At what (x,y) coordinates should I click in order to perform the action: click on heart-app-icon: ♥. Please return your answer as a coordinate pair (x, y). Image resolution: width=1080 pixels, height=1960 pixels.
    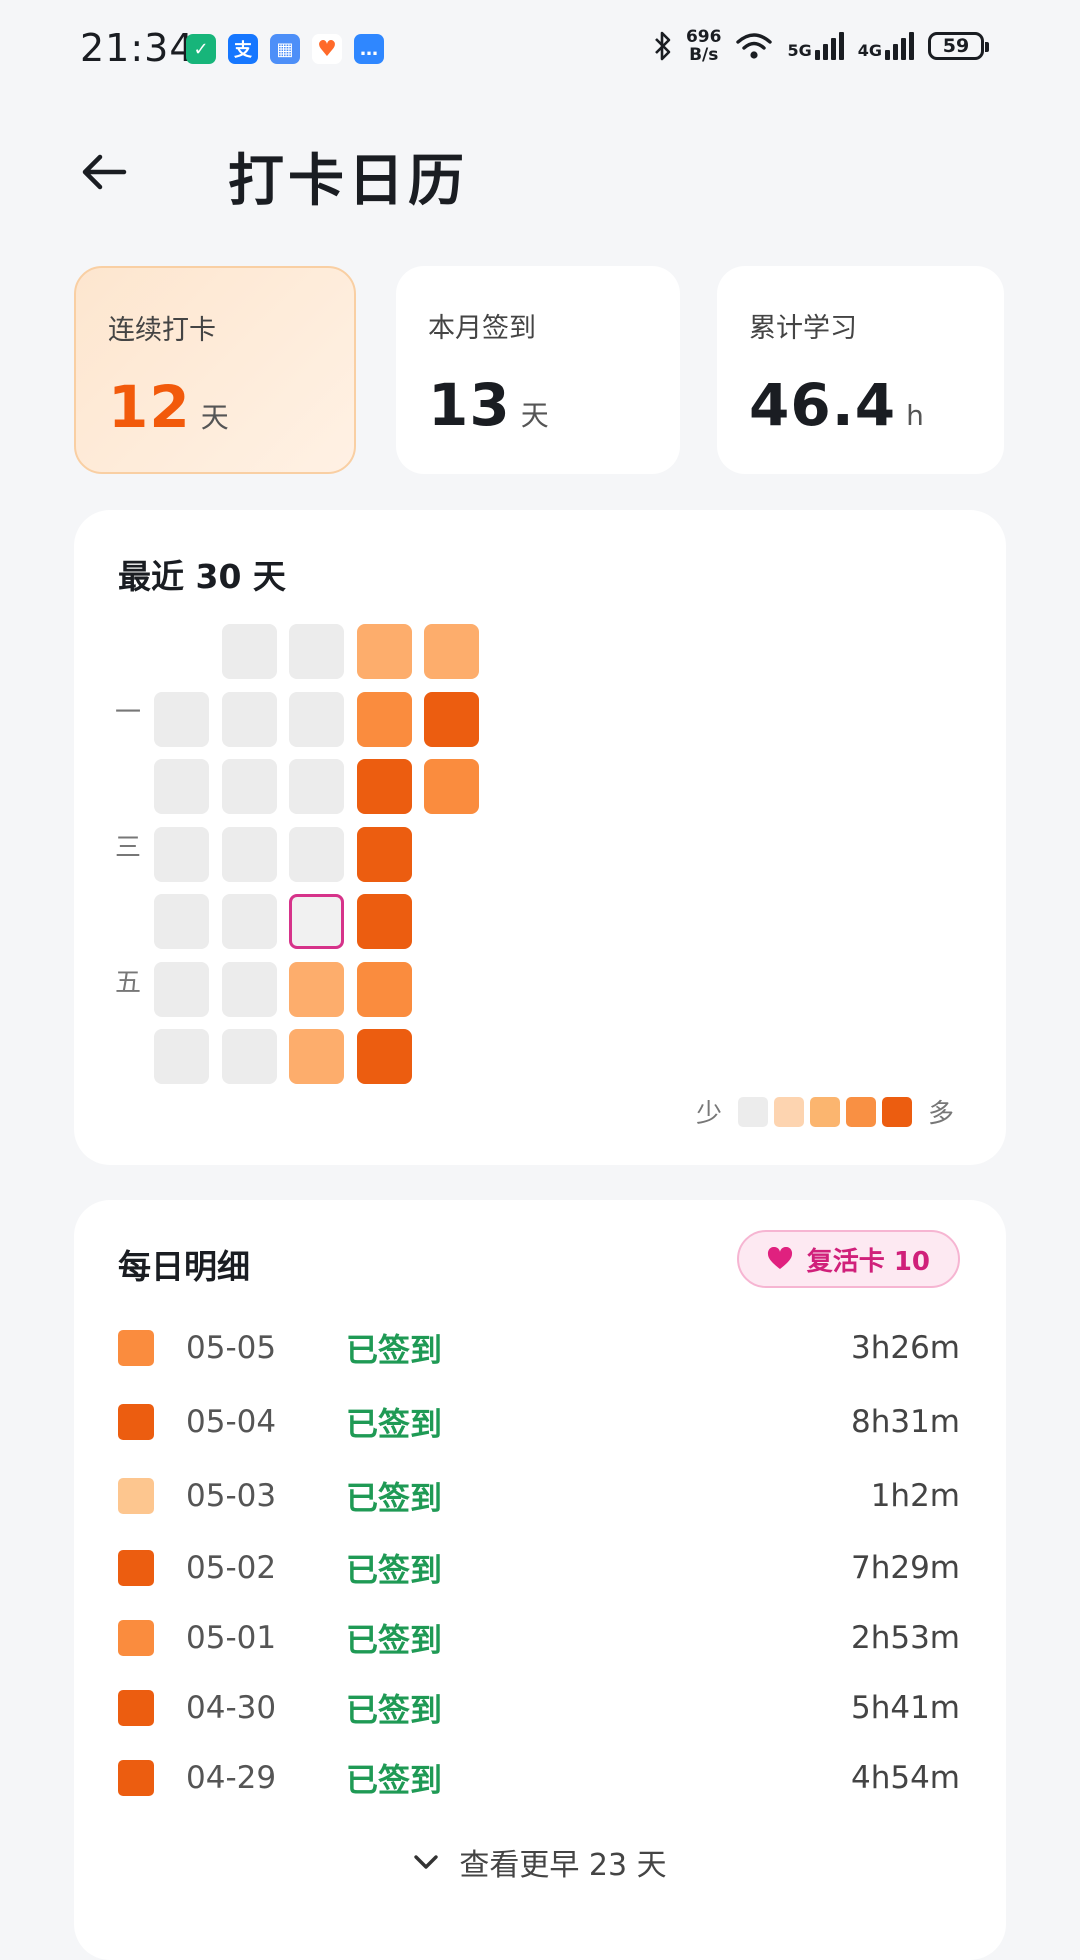
    Looking at the image, I should click on (327, 49).